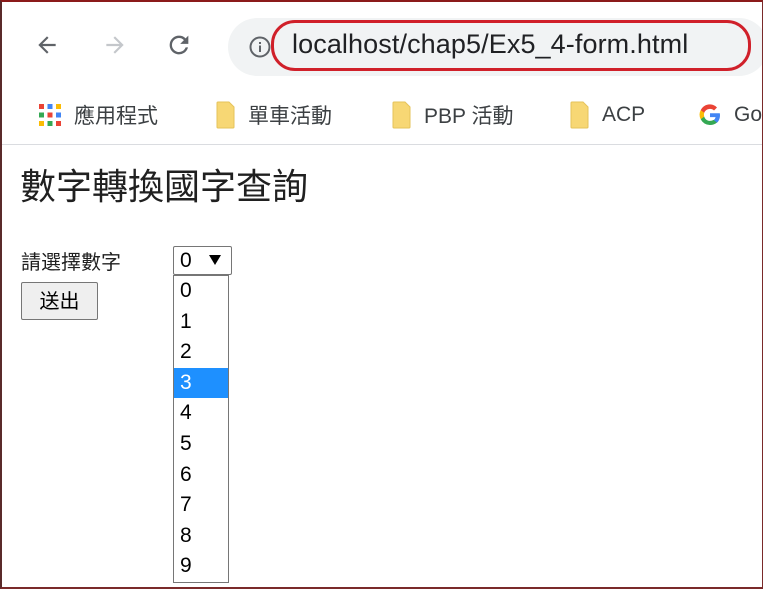  What do you see at coordinates (469, 116) in the screenshot?
I see `bookmark-label: PBP 活動` at bounding box center [469, 116].